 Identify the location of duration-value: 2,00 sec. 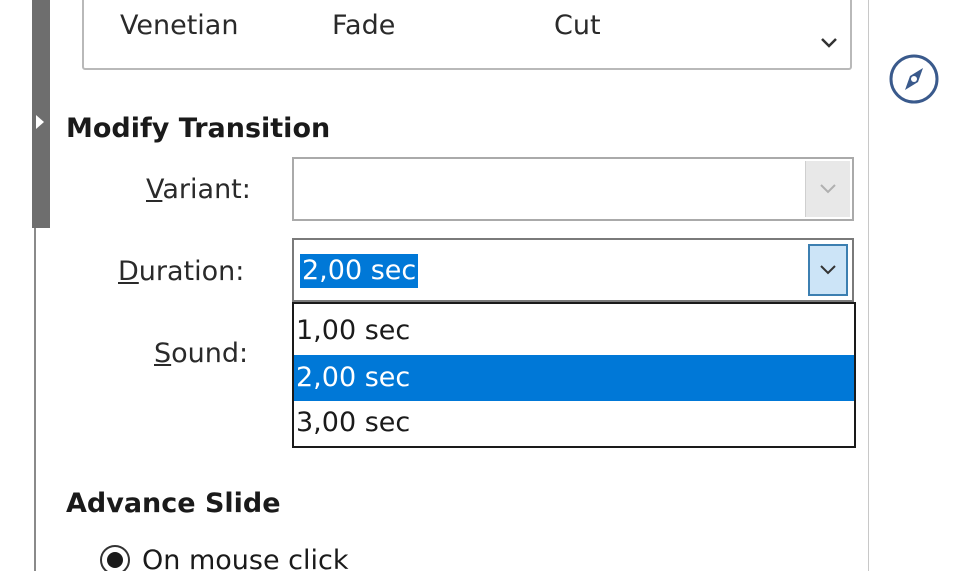
(359, 271).